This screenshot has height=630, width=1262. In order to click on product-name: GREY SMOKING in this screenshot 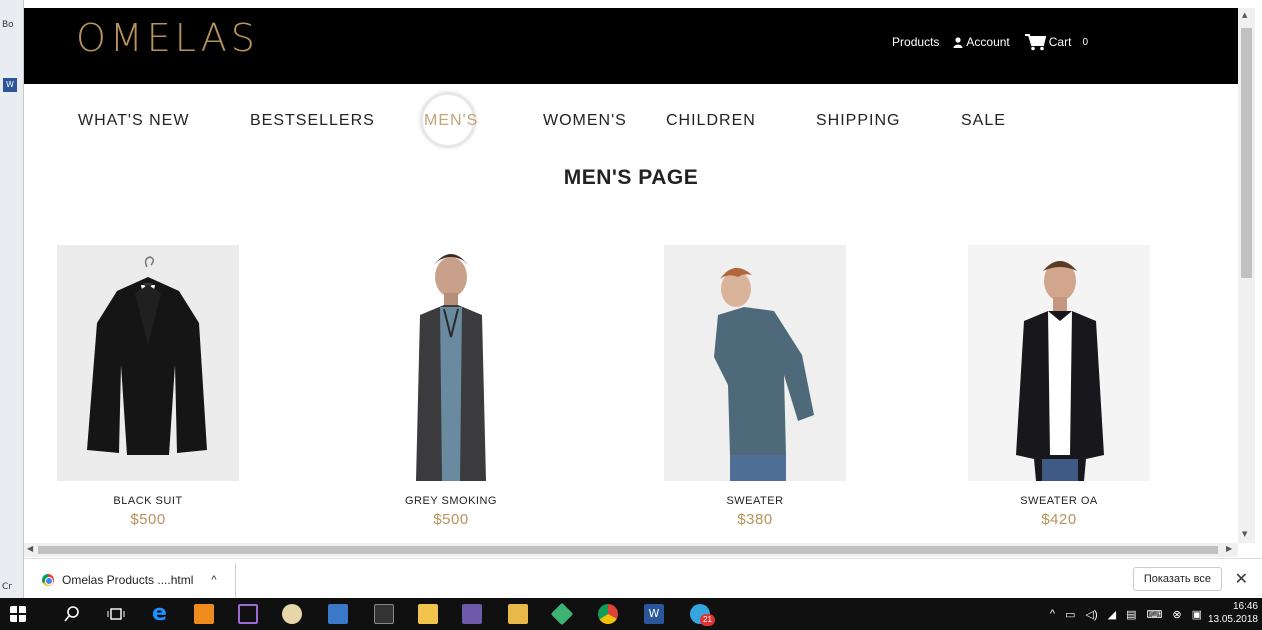, I will do `click(451, 501)`.